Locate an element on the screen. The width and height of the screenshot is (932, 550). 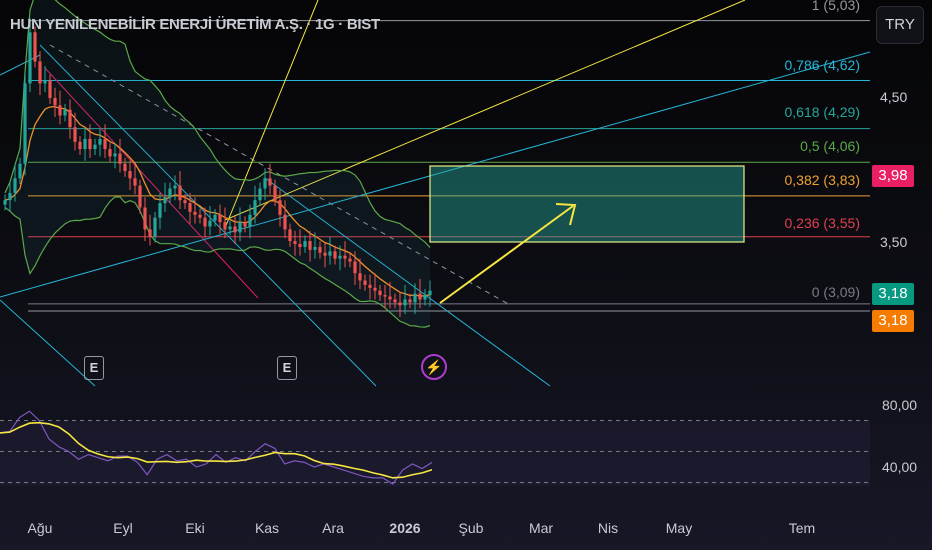
x-tick: 2026 is located at coordinates (405, 528).